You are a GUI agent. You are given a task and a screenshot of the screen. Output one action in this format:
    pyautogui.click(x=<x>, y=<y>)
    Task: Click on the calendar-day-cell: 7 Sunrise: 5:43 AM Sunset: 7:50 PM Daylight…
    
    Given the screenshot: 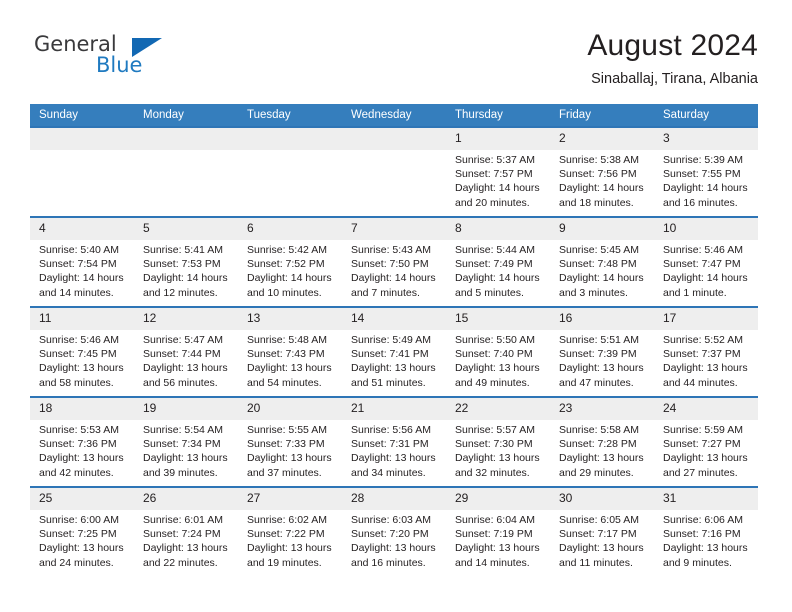 What is the action you would take?
    pyautogui.click(x=394, y=261)
    